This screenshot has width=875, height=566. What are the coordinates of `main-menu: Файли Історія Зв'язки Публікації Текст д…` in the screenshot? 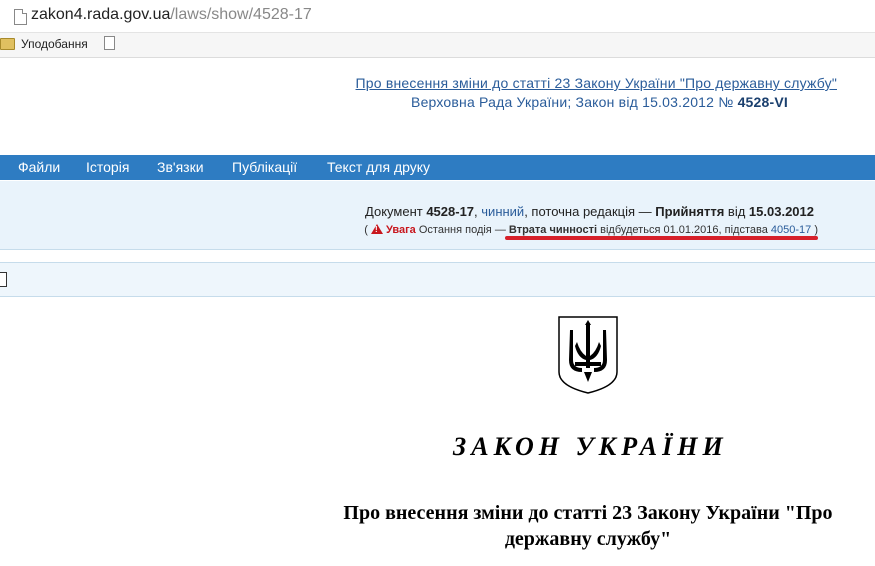 It's located at (437, 167).